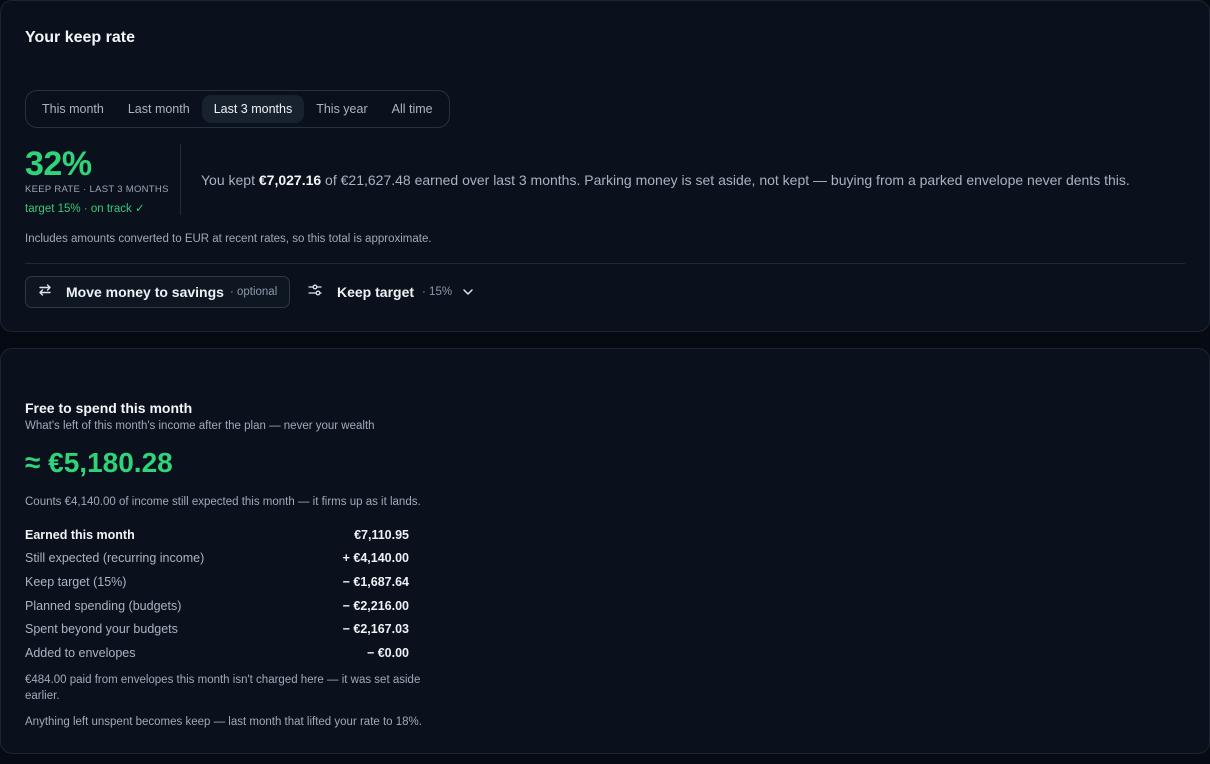 Image resolution: width=1210 pixels, height=764 pixels. Describe the element at coordinates (230, 180) in the screenshot. I see `kept-prefix: You kept` at that location.